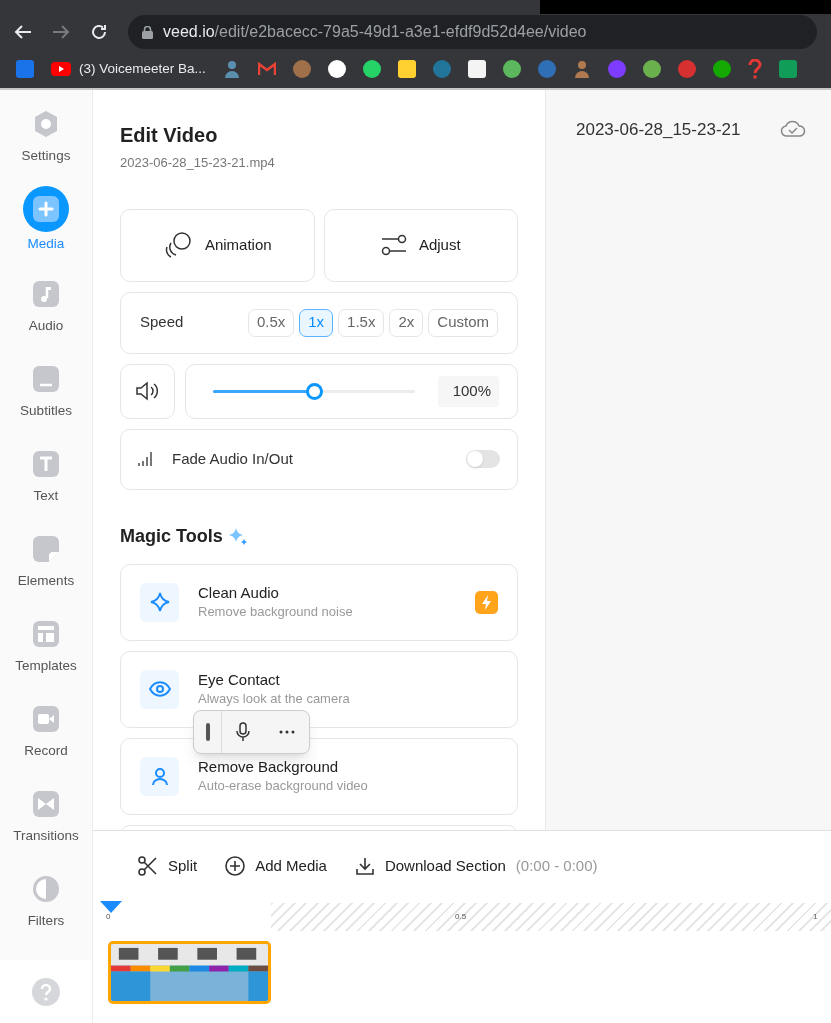 This screenshot has width=831, height=1023. What do you see at coordinates (111, 907) in the screenshot?
I see `playhead-icon` at bounding box center [111, 907].